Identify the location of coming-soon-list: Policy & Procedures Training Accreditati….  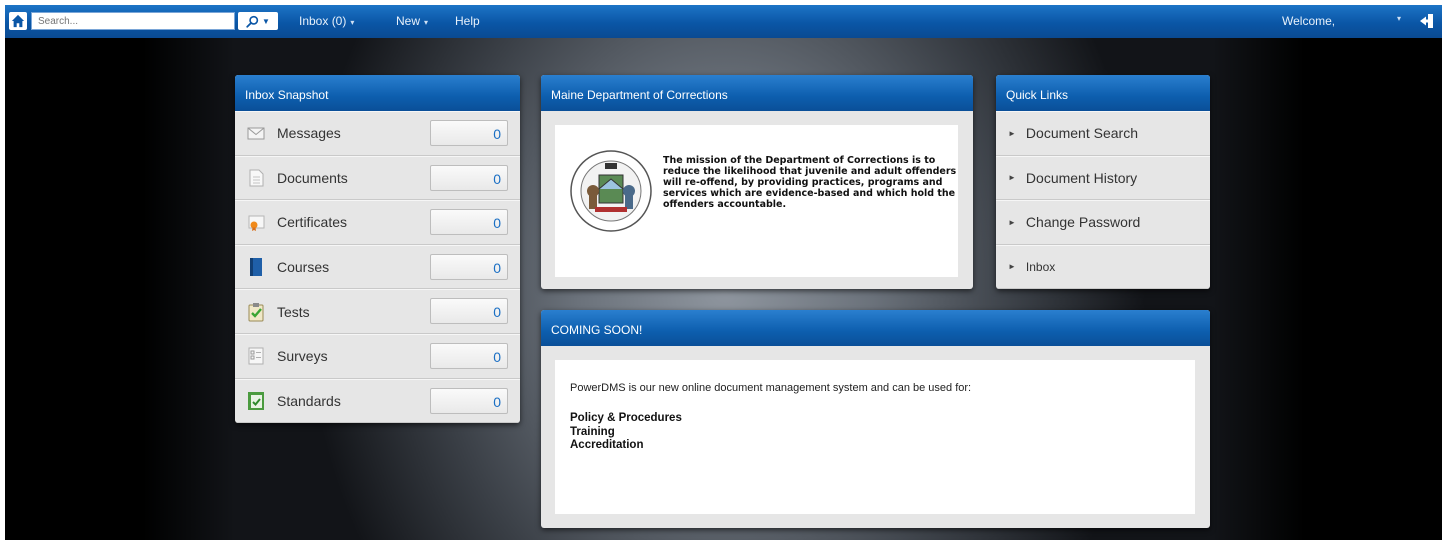
(626, 432).